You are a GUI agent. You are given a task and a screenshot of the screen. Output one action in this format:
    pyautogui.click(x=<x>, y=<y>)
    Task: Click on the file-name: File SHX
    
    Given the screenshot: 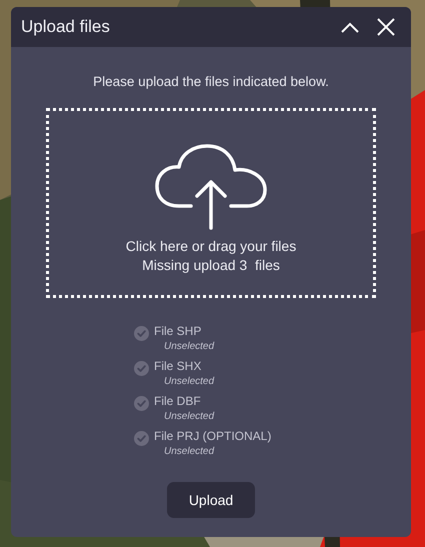 What is the action you would take?
    pyautogui.click(x=178, y=366)
    